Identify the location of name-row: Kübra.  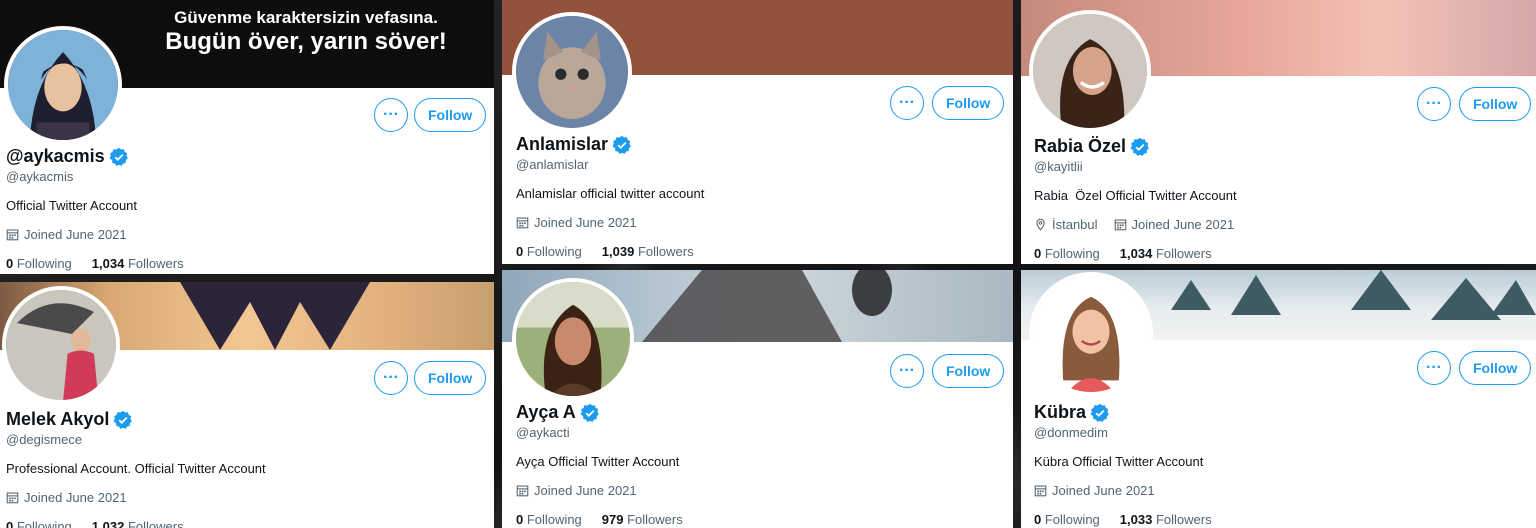
(1282, 412).